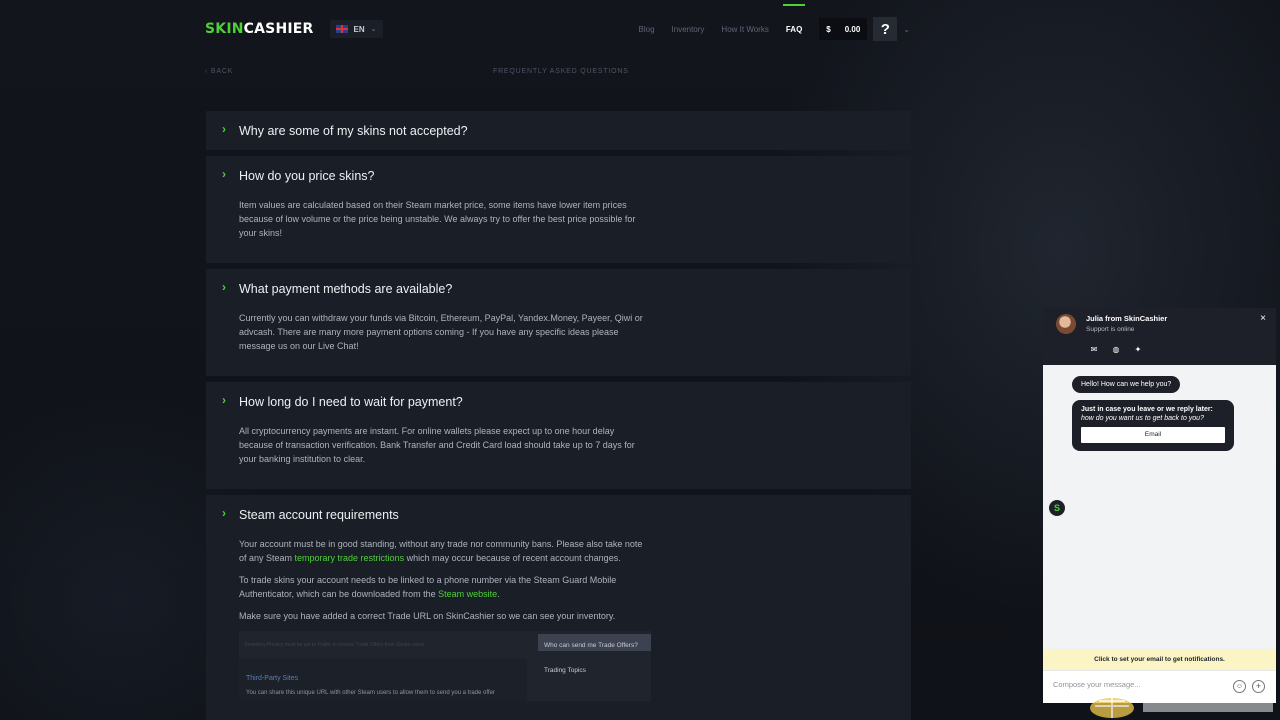 The height and width of the screenshot is (720, 1280). I want to click on prompt-italic: how do you want us to get back to you?, so click(1142, 418).